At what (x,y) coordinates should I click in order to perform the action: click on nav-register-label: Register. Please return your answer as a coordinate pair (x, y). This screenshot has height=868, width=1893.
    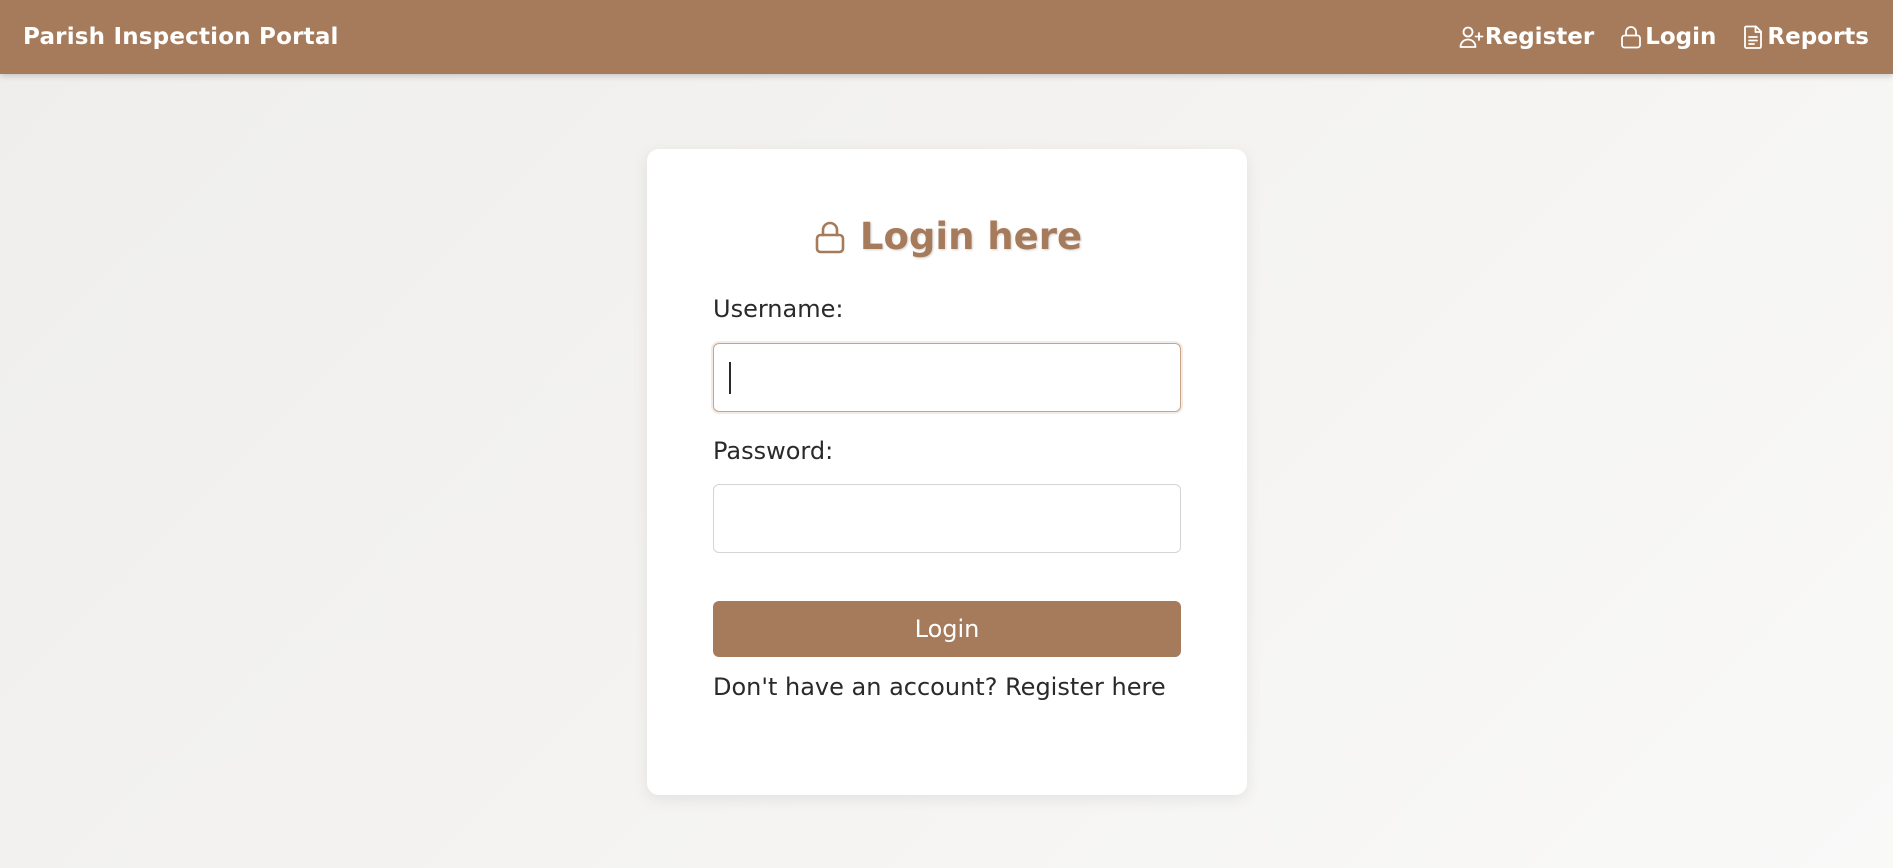
    Looking at the image, I should click on (1539, 37).